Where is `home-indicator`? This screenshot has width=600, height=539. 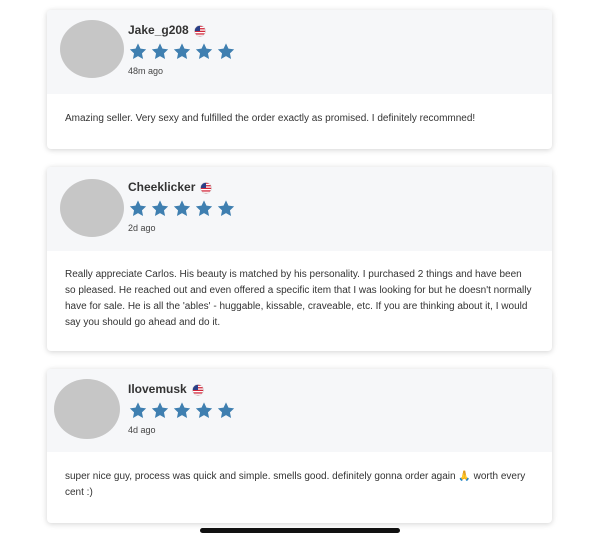
home-indicator is located at coordinates (300, 530).